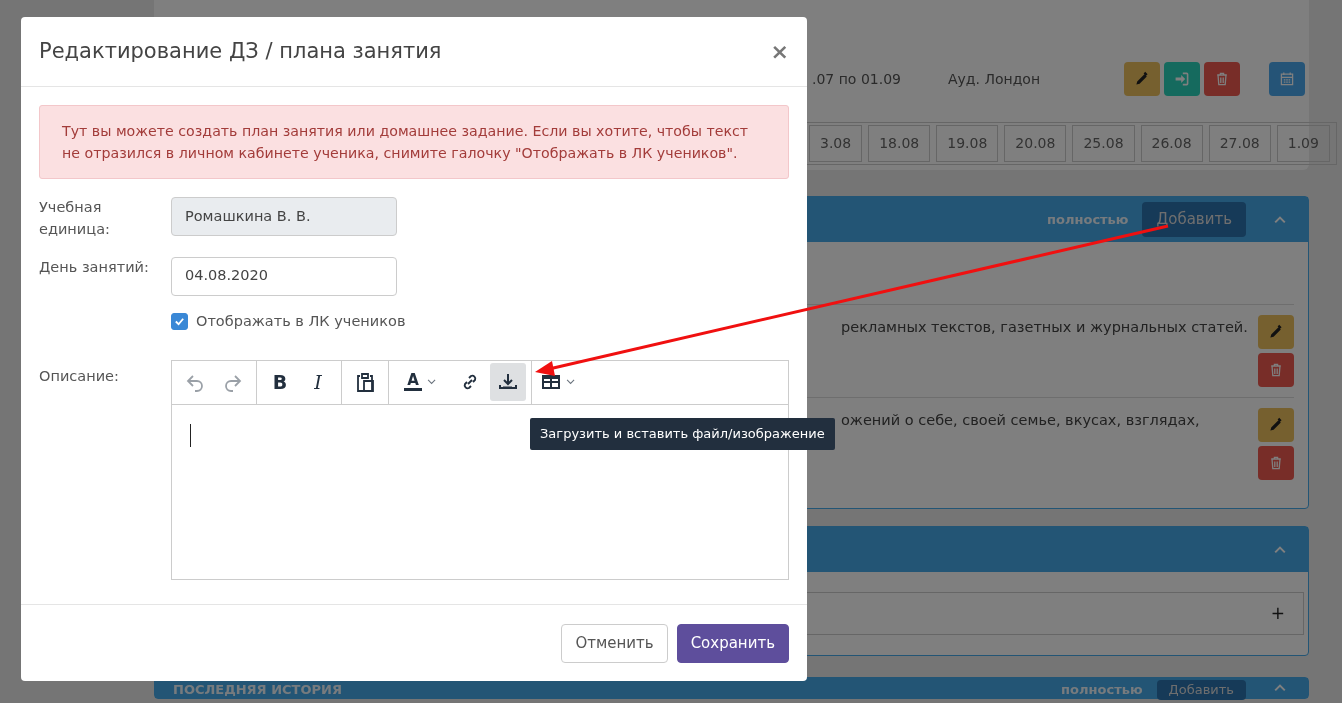 The image size is (1342, 703). I want to click on task-text: рекламных текстов, газетных и журнальных статей., so click(1044, 327).